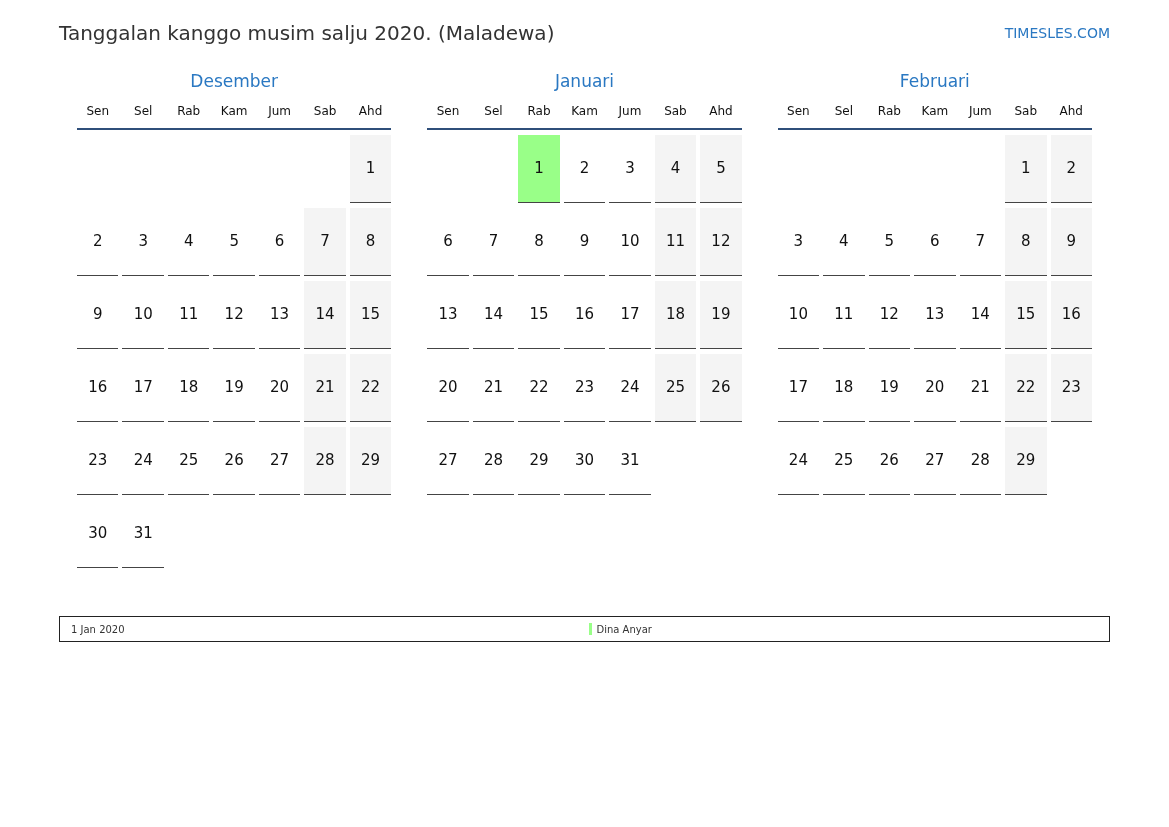  What do you see at coordinates (675, 242) in the screenshot?
I see `calendar-day: 11` at bounding box center [675, 242].